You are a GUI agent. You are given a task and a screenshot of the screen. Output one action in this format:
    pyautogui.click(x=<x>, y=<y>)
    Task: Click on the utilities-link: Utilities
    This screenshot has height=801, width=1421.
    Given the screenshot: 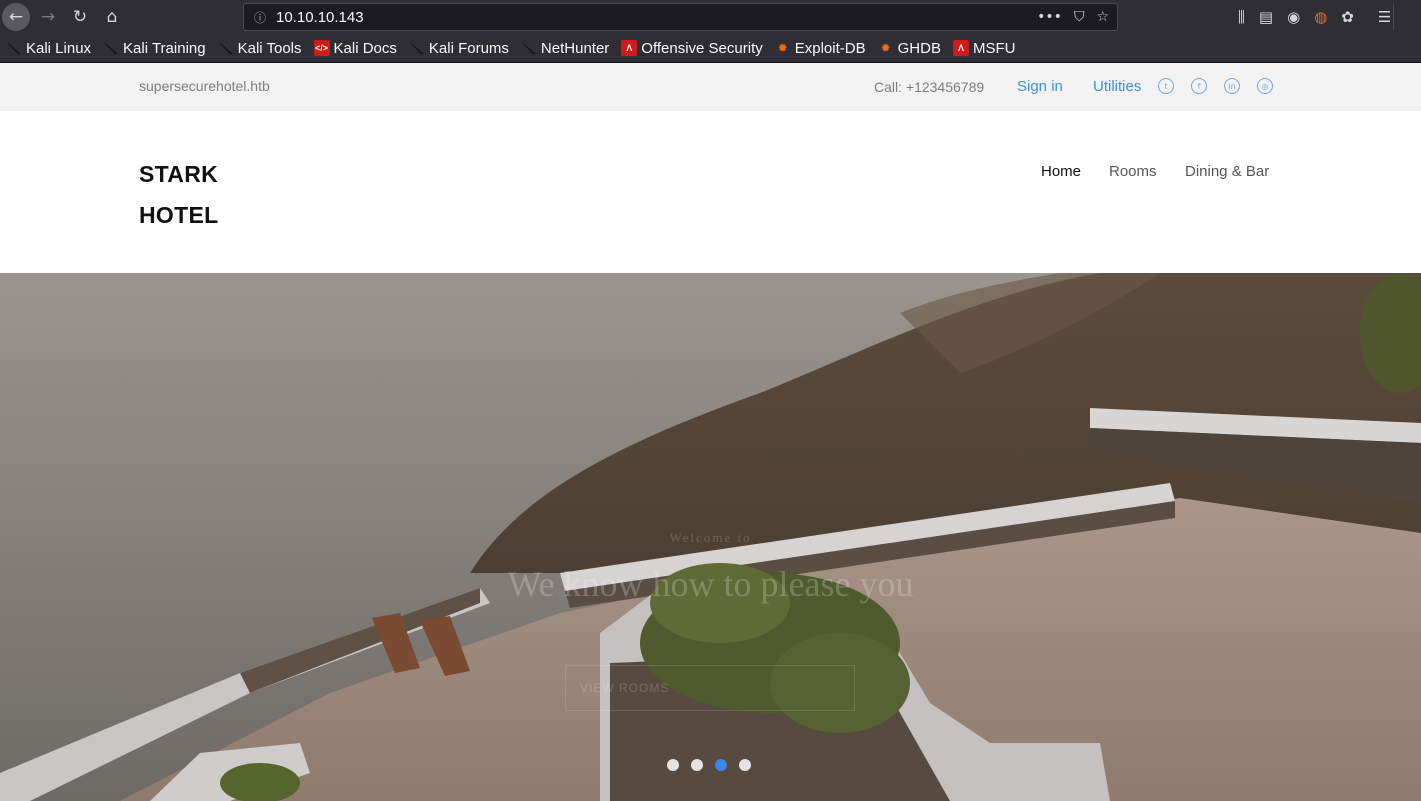 What is the action you would take?
    pyautogui.click(x=1117, y=86)
    